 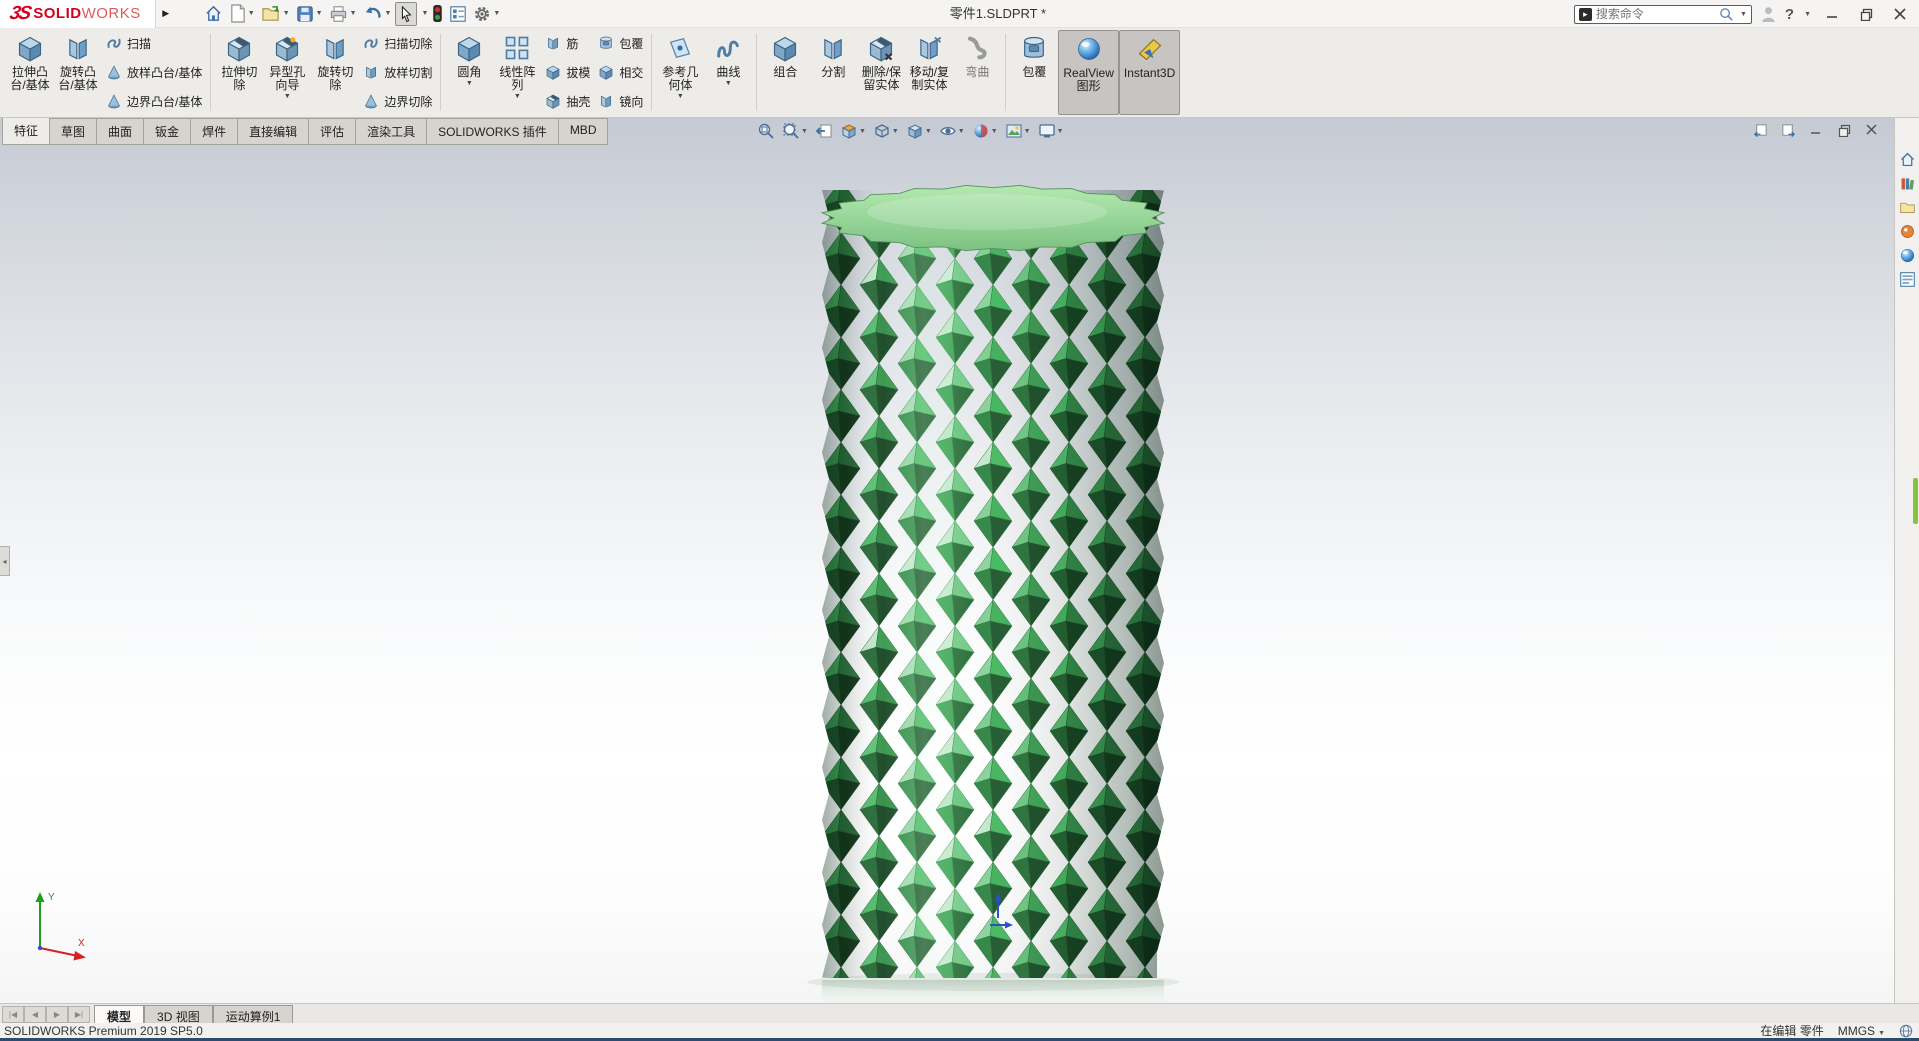 I want to click on display-style-caret: ▼, so click(x=928, y=131).